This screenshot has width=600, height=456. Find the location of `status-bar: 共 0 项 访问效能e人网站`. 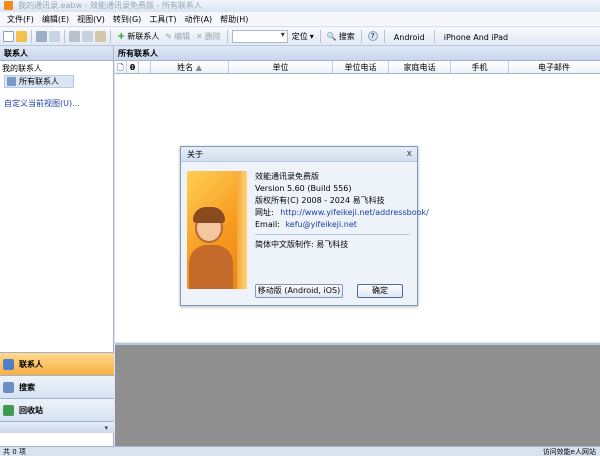

status-bar: 共 0 项 访问效能e人网站 is located at coordinates (300, 451).